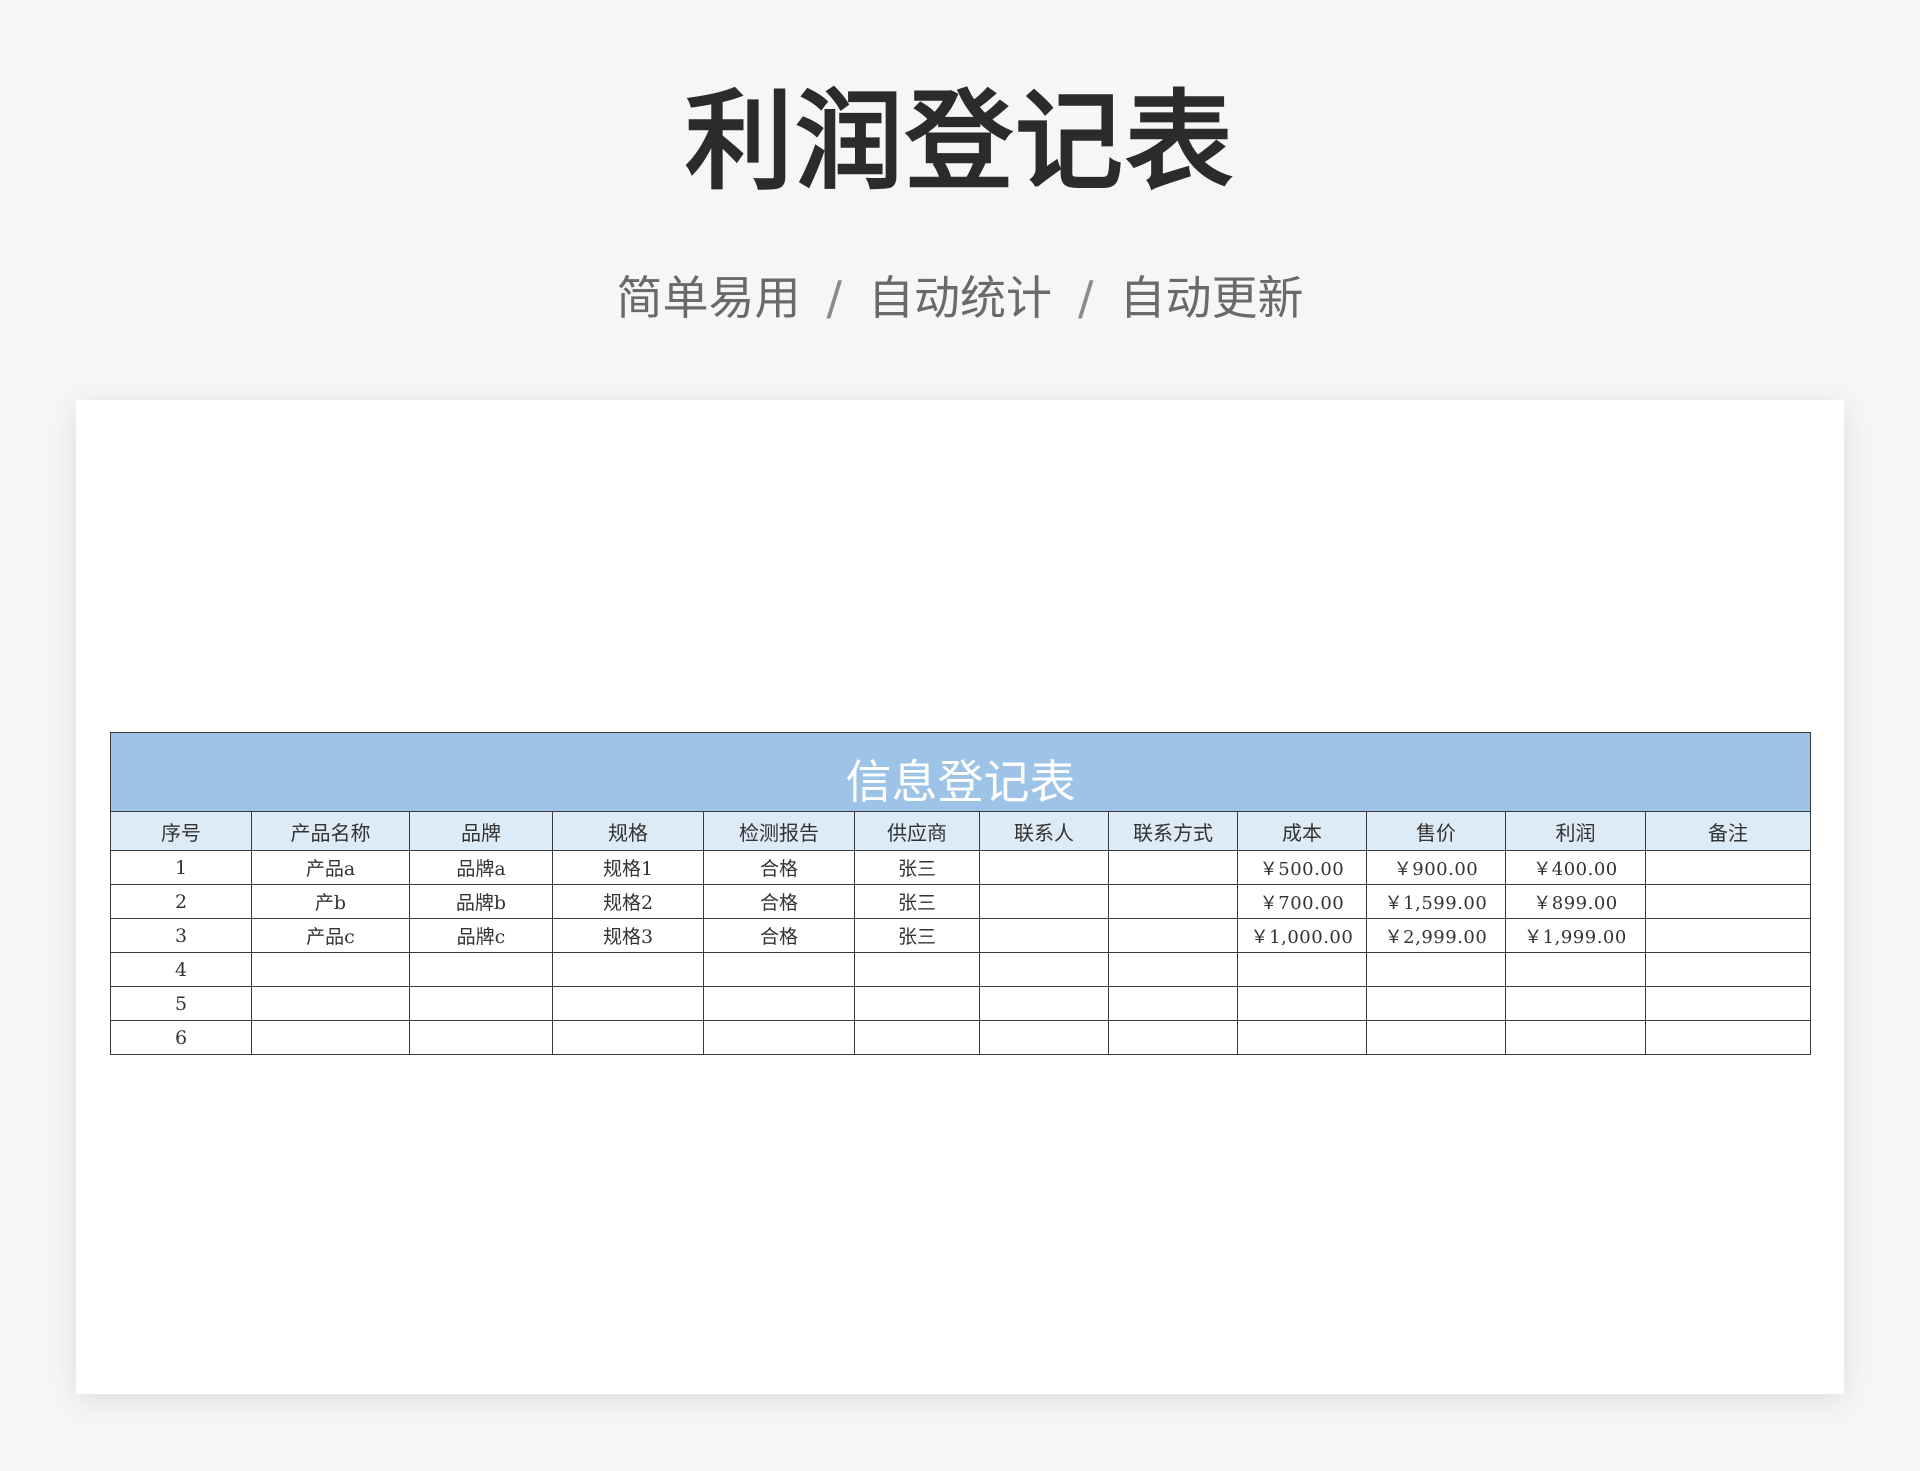 This screenshot has width=1920, height=1471. What do you see at coordinates (481, 867) in the screenshot?
I see `table-cell: 品牌a` at bounding box center [481, 867].